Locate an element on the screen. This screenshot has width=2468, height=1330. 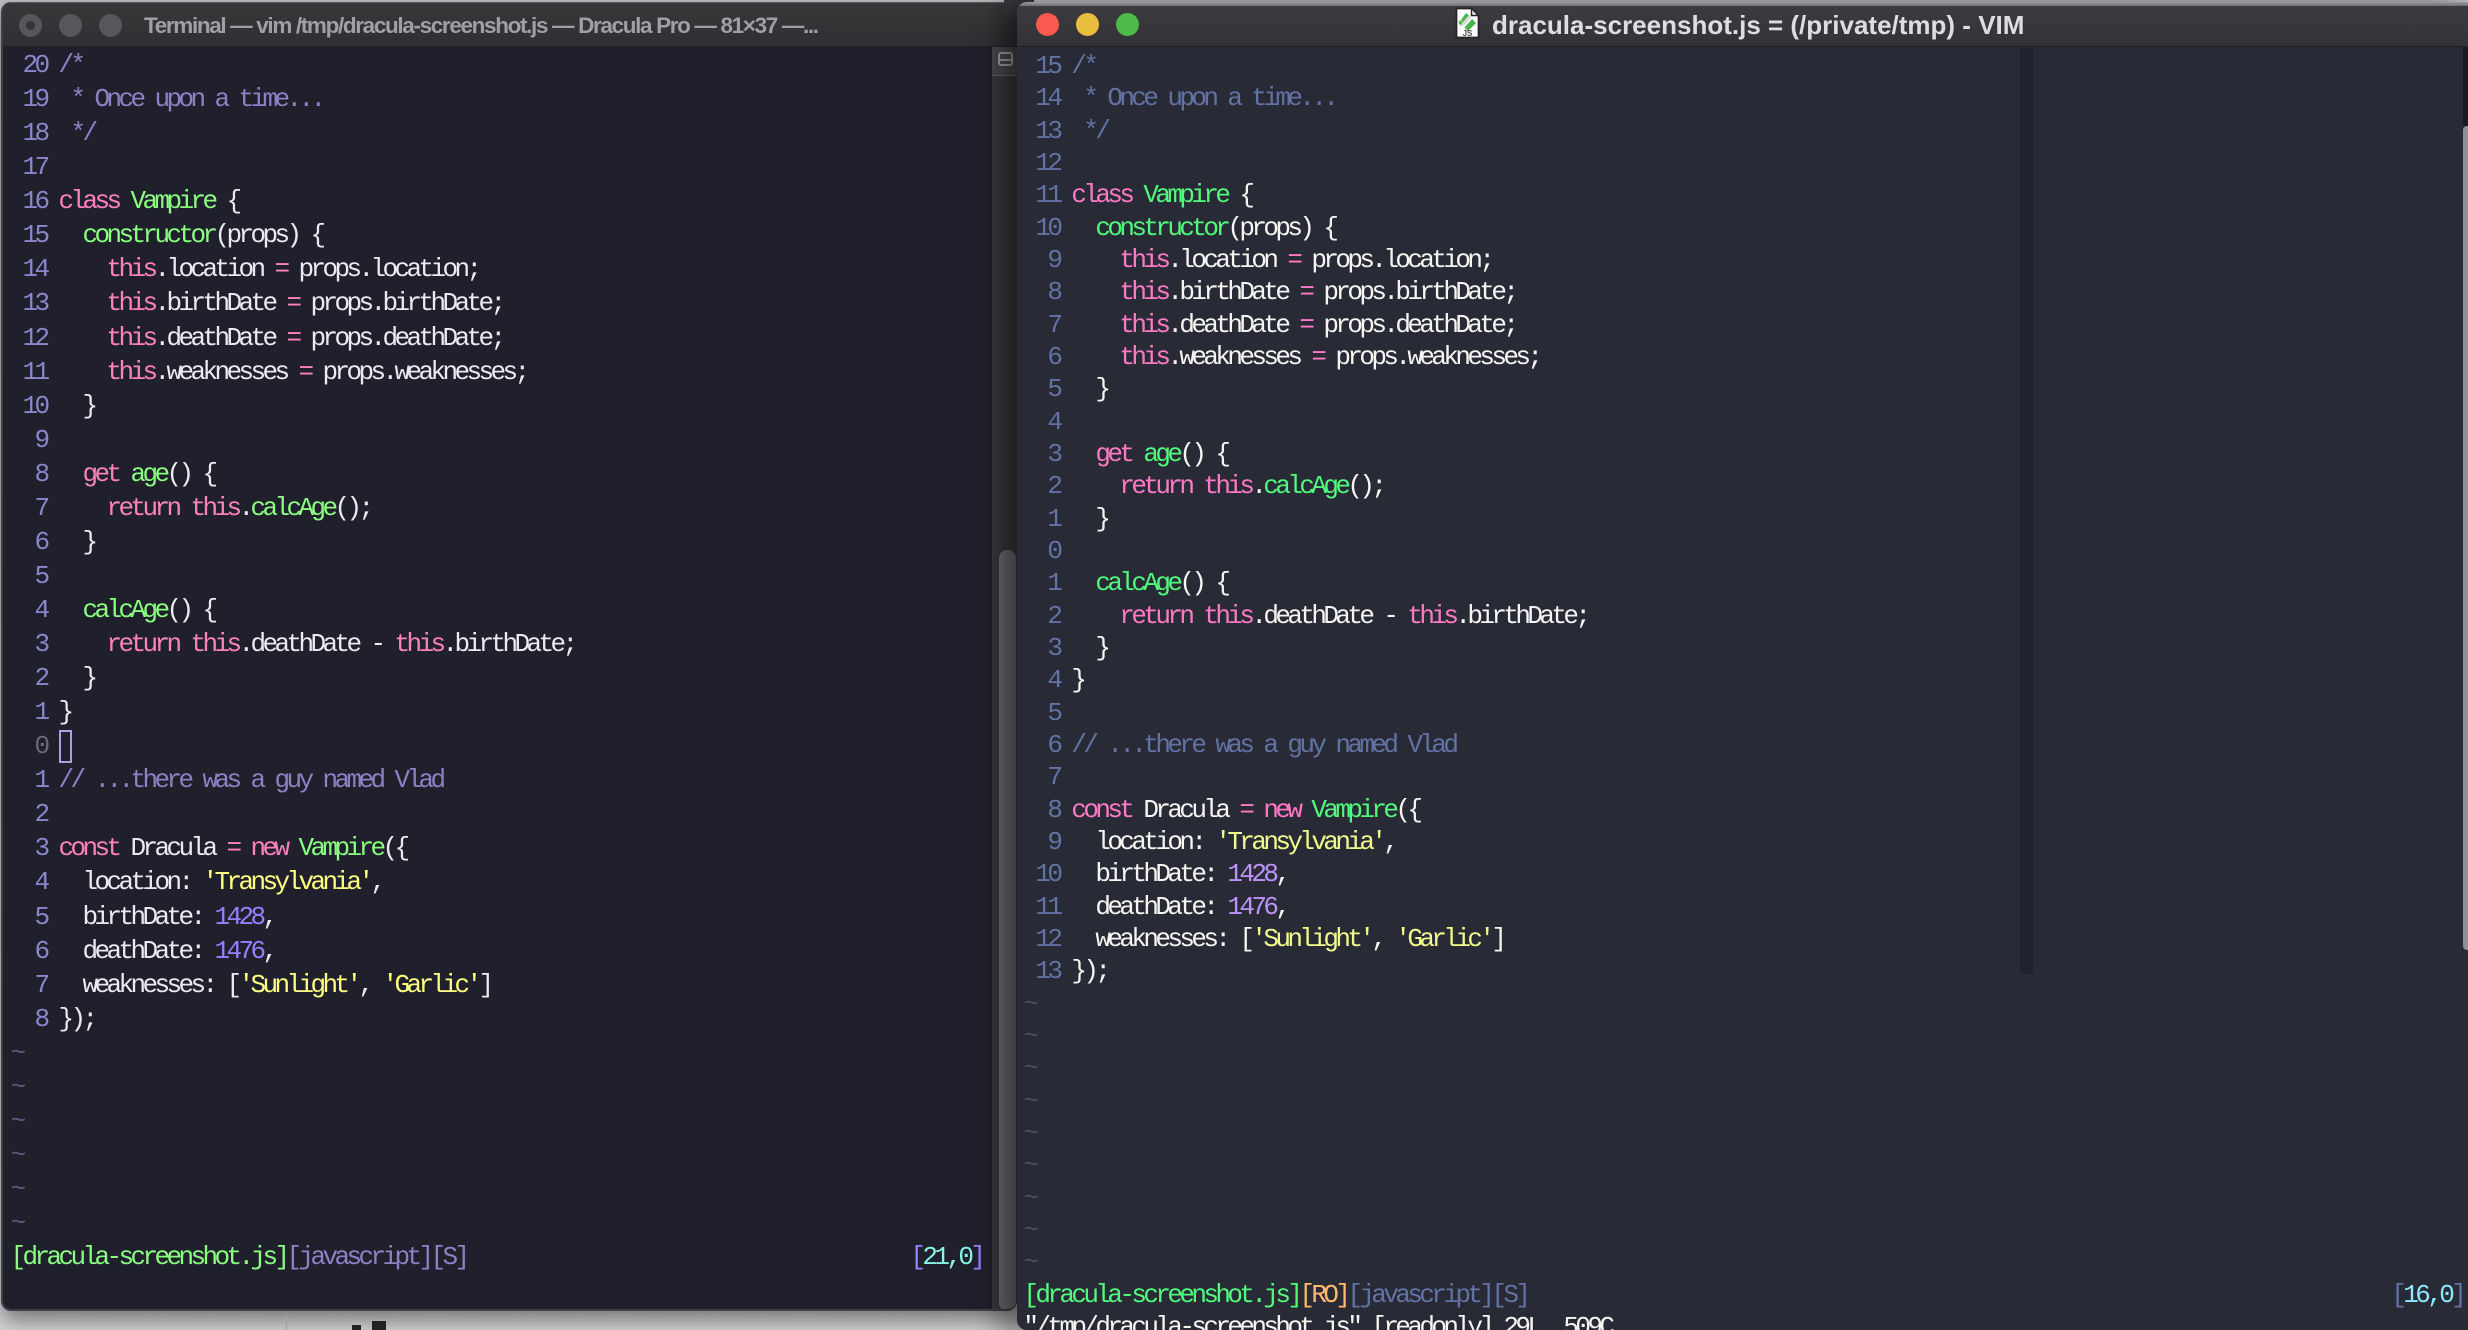
svg-text: JS is located at coordinates (1468, 33).